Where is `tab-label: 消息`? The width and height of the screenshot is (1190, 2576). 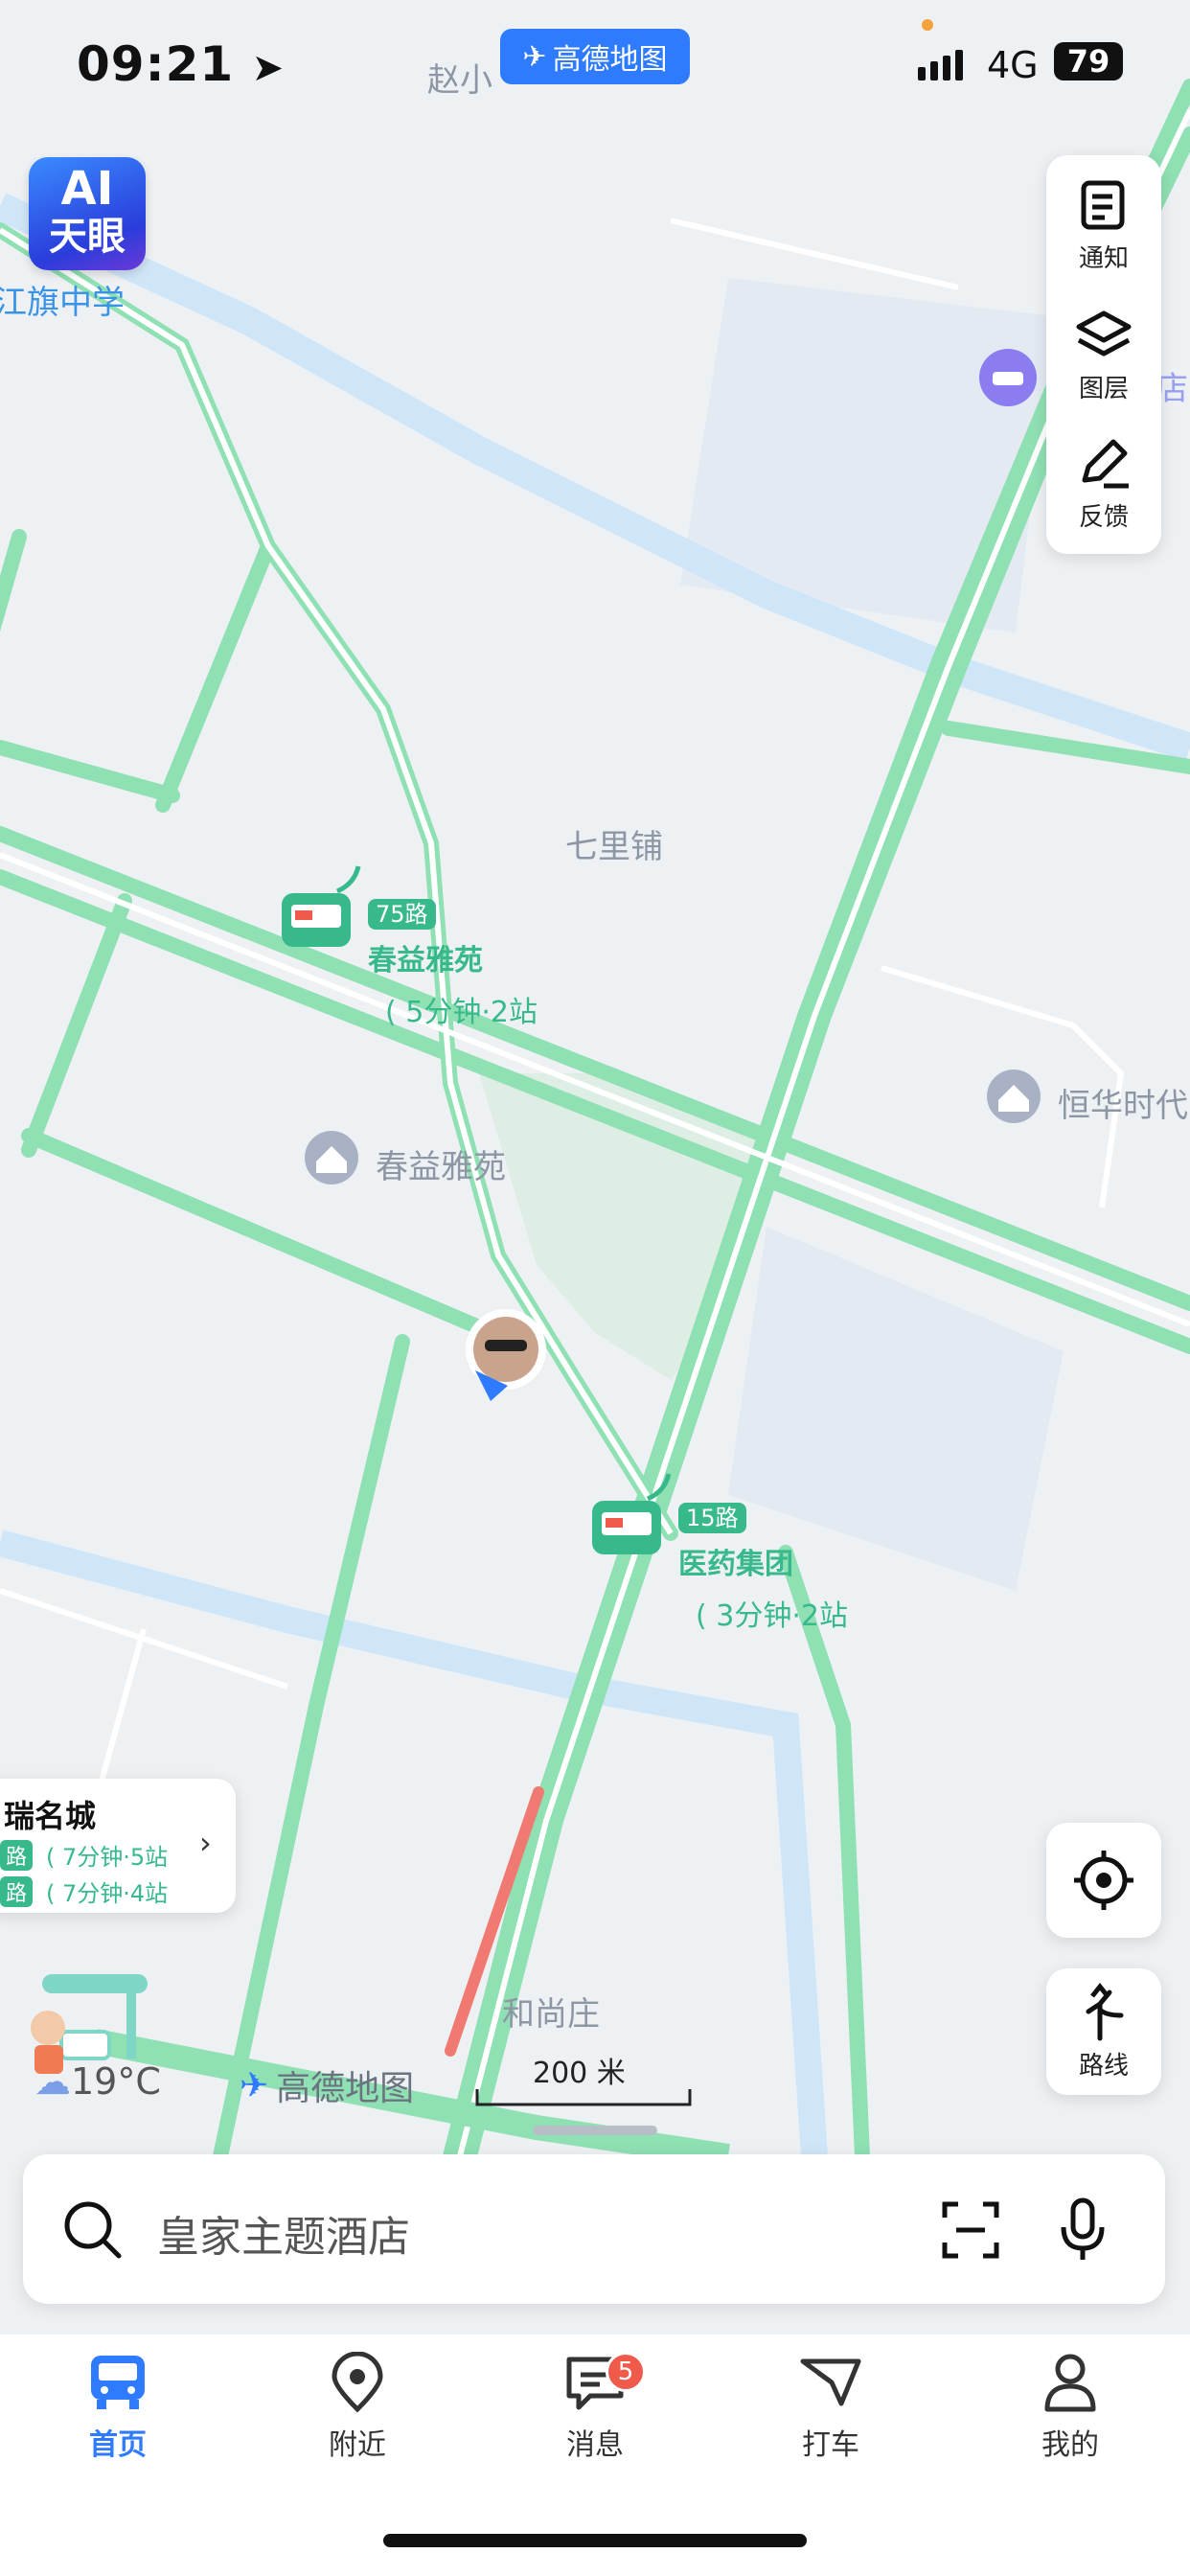
tab-label: 消息 is located at coordinates (595, 2445).